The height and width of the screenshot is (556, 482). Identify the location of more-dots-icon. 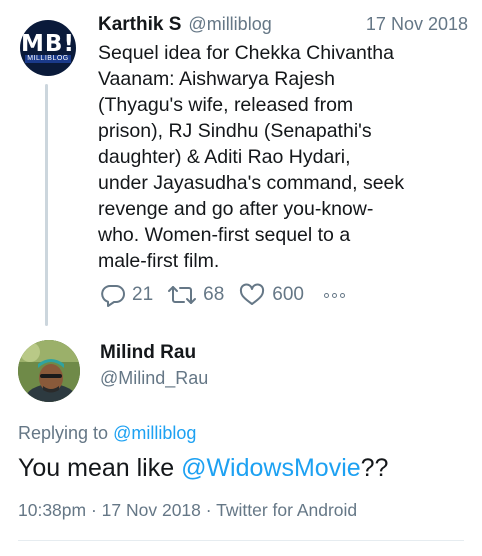
(334, 295).